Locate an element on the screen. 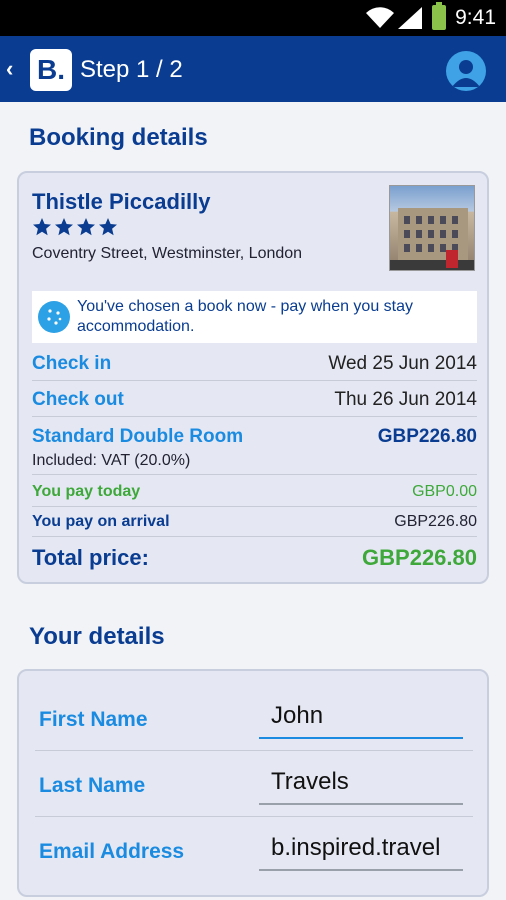 The width and height of the screenshot is (506, 900). check-in-label: Check in is located at coordinates (72, 363).